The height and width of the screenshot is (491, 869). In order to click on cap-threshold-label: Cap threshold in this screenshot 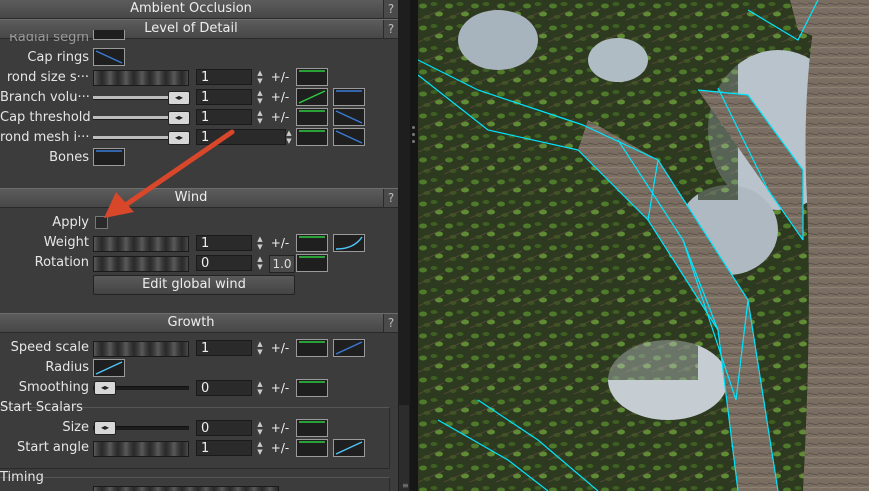, I will do `click(45, 117)`.